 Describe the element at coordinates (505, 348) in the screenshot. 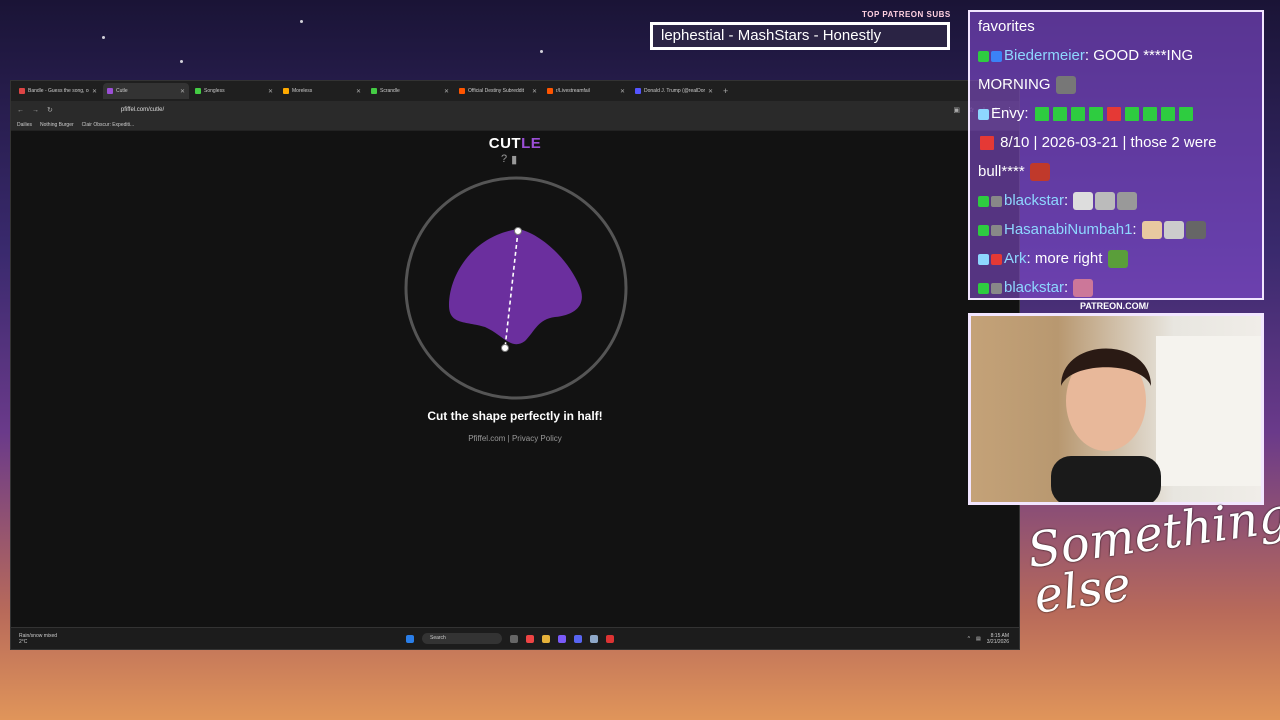

I see `cut-handle-end` at that location.